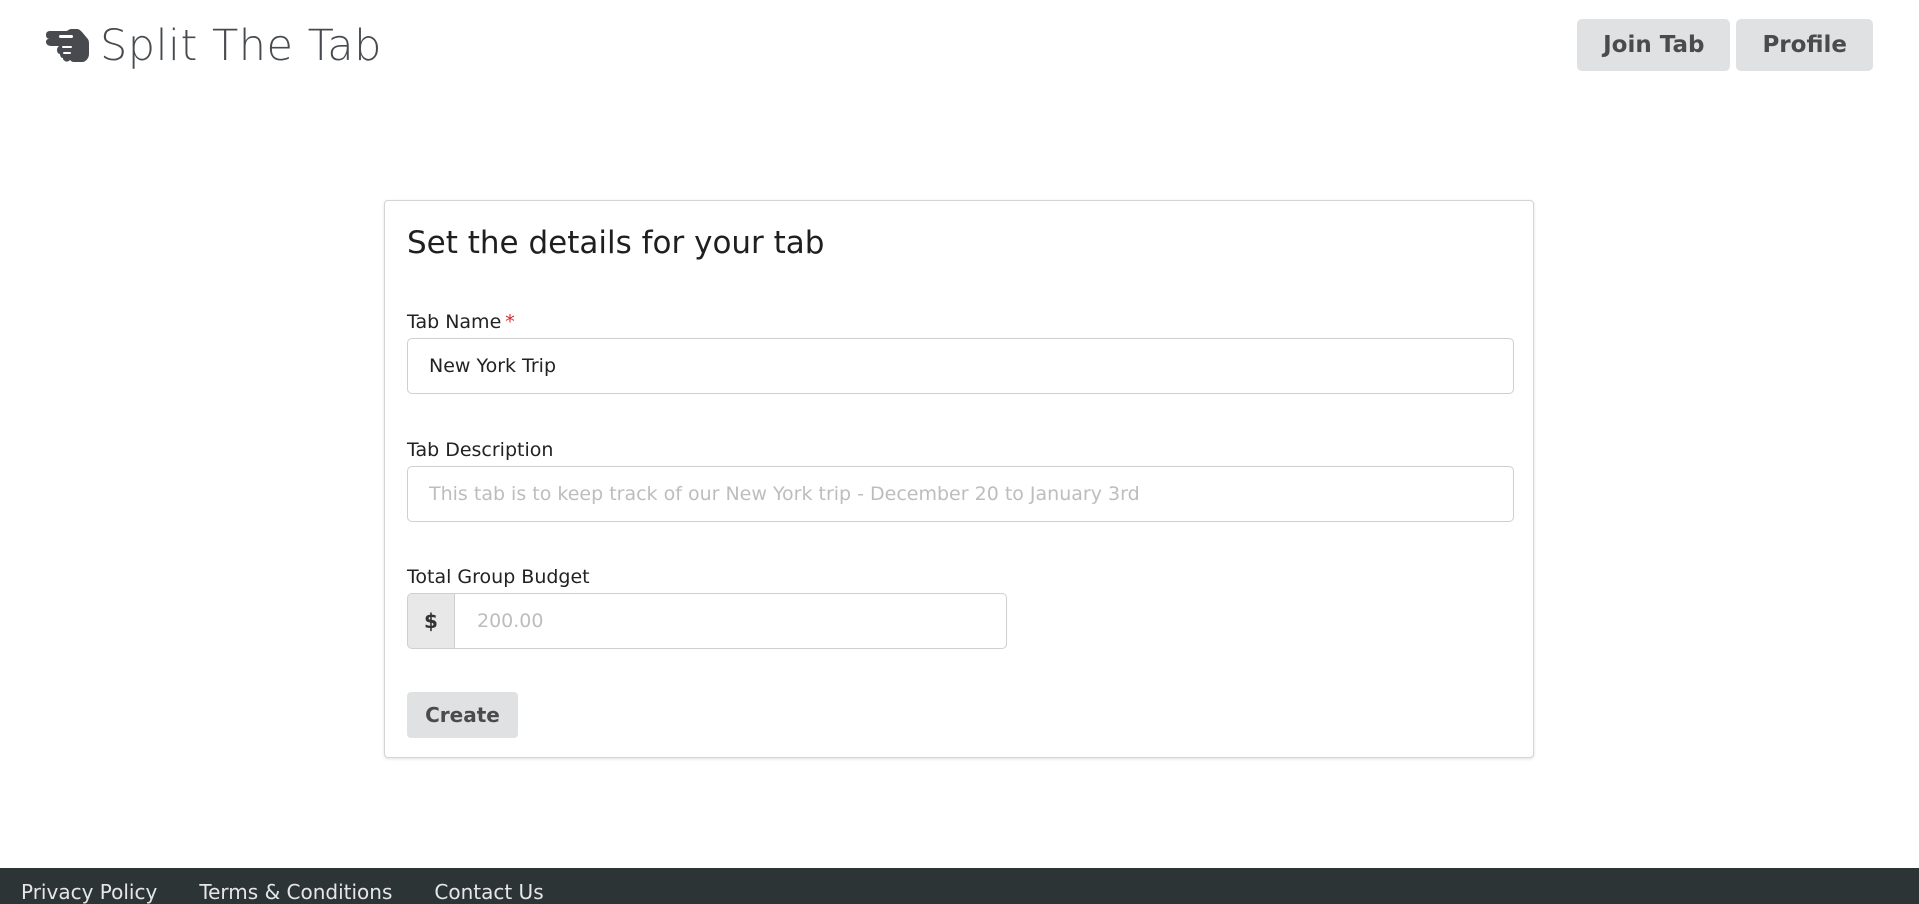  Describe the element at coordinates (616, 243) in the screenshot. I see `form-title: Set the details for your tab` at that location.